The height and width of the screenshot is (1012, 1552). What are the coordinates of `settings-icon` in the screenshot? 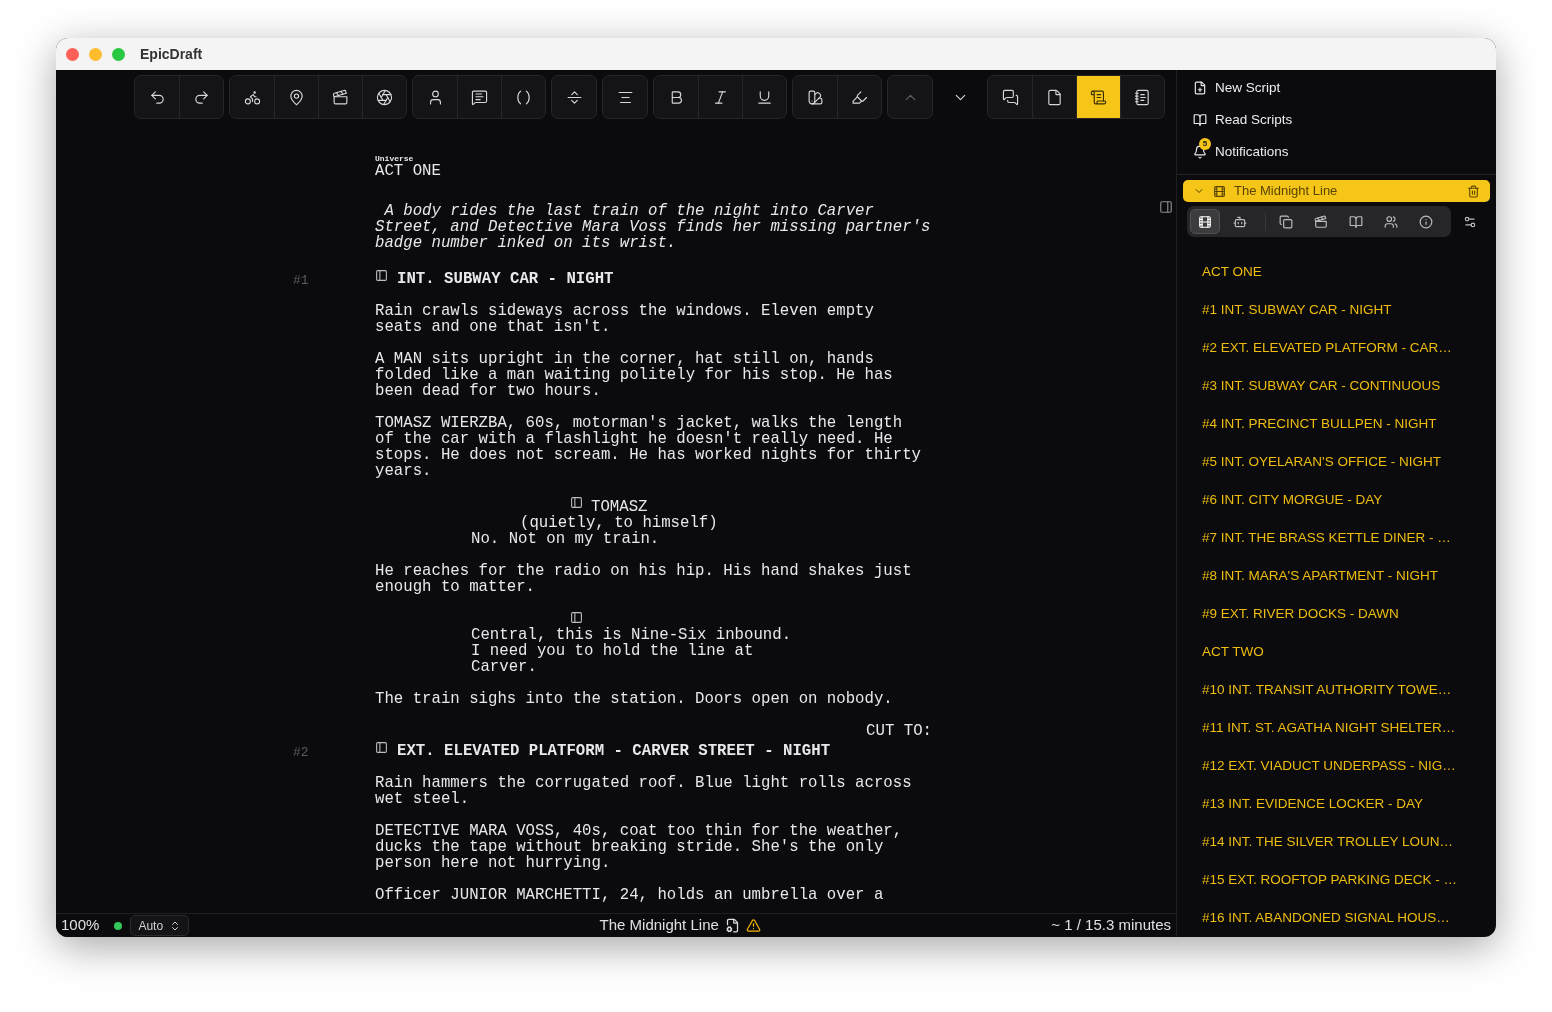 It's located at (1470, 221).